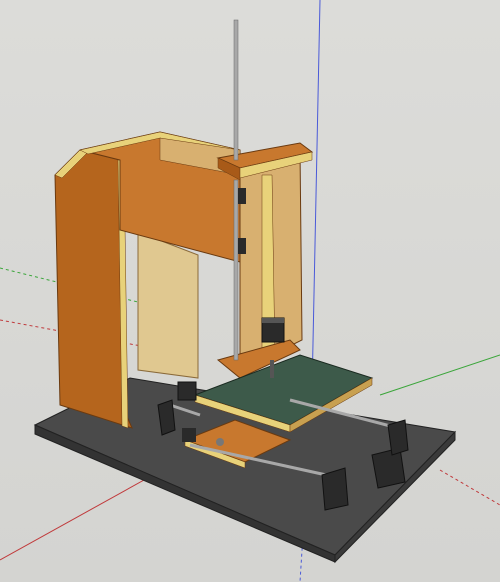 The image size is (500, 582). What do you see at coordinates (398, 437) in the screenshot?
I see `rod-bracket-back-right` at bounding box center [398, 437].